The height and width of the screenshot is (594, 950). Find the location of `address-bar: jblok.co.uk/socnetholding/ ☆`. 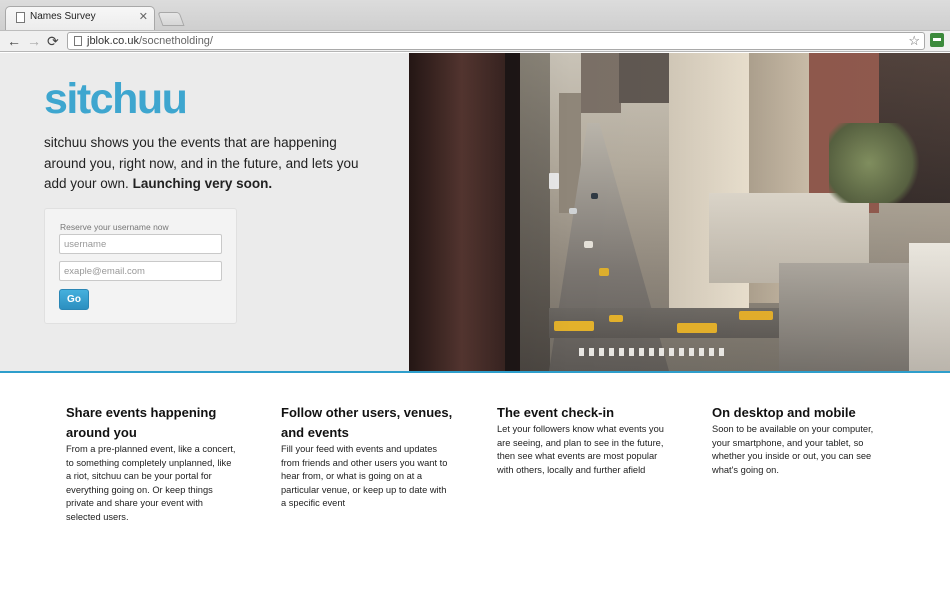

address-bar: jblok.co.uk/socnetholding/ ☆ is located at coordinates (496, 41).